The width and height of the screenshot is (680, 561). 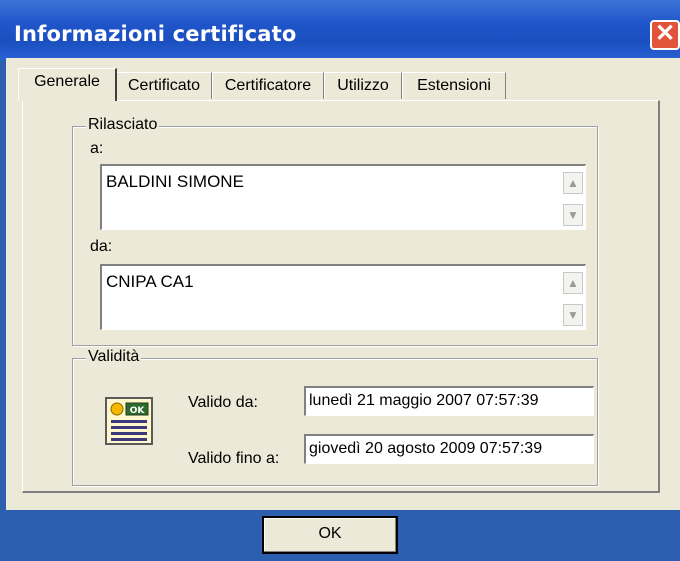 What do you see at coordinates (129, 421) in the screenshot?
I see `certificate-icon: OK` at bounding box center [129, 421].